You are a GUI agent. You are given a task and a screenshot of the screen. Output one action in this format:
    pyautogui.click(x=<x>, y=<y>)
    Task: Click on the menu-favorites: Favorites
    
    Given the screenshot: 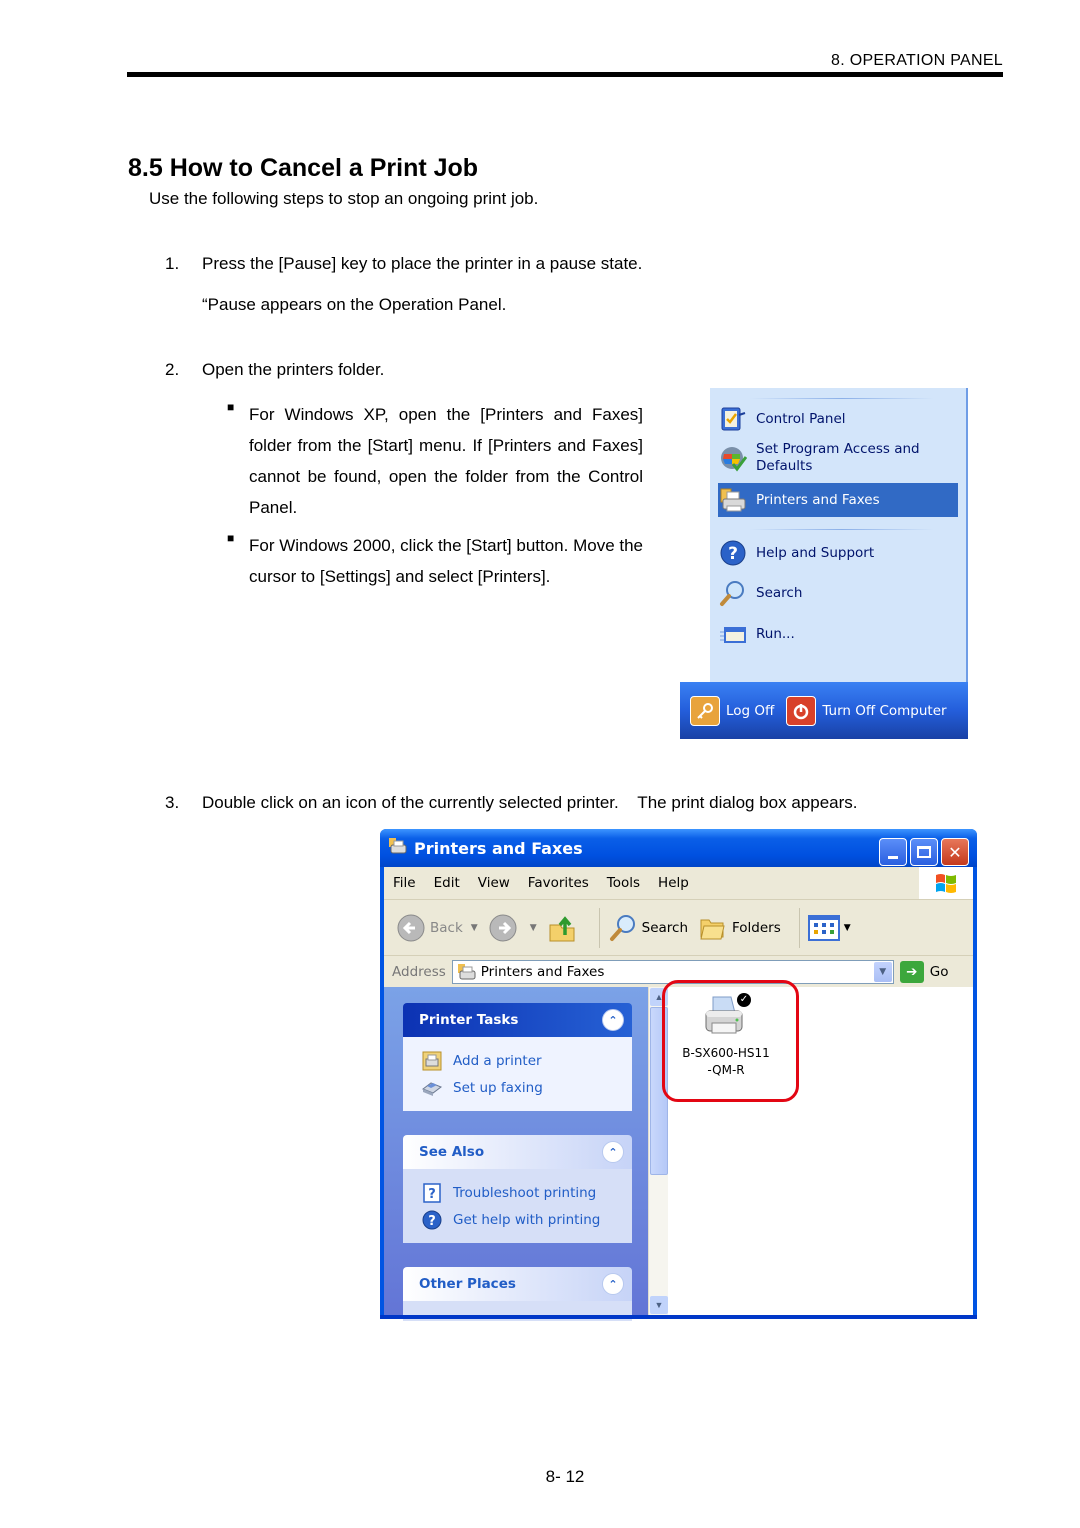 What is the action you would take?
    pyautogui.click(x=558, y=883)
    